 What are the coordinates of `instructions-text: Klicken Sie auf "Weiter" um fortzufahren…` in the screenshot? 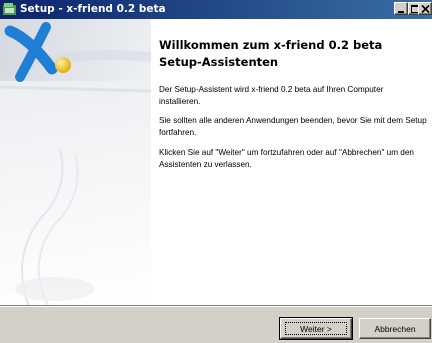 It's located at (286, 158).